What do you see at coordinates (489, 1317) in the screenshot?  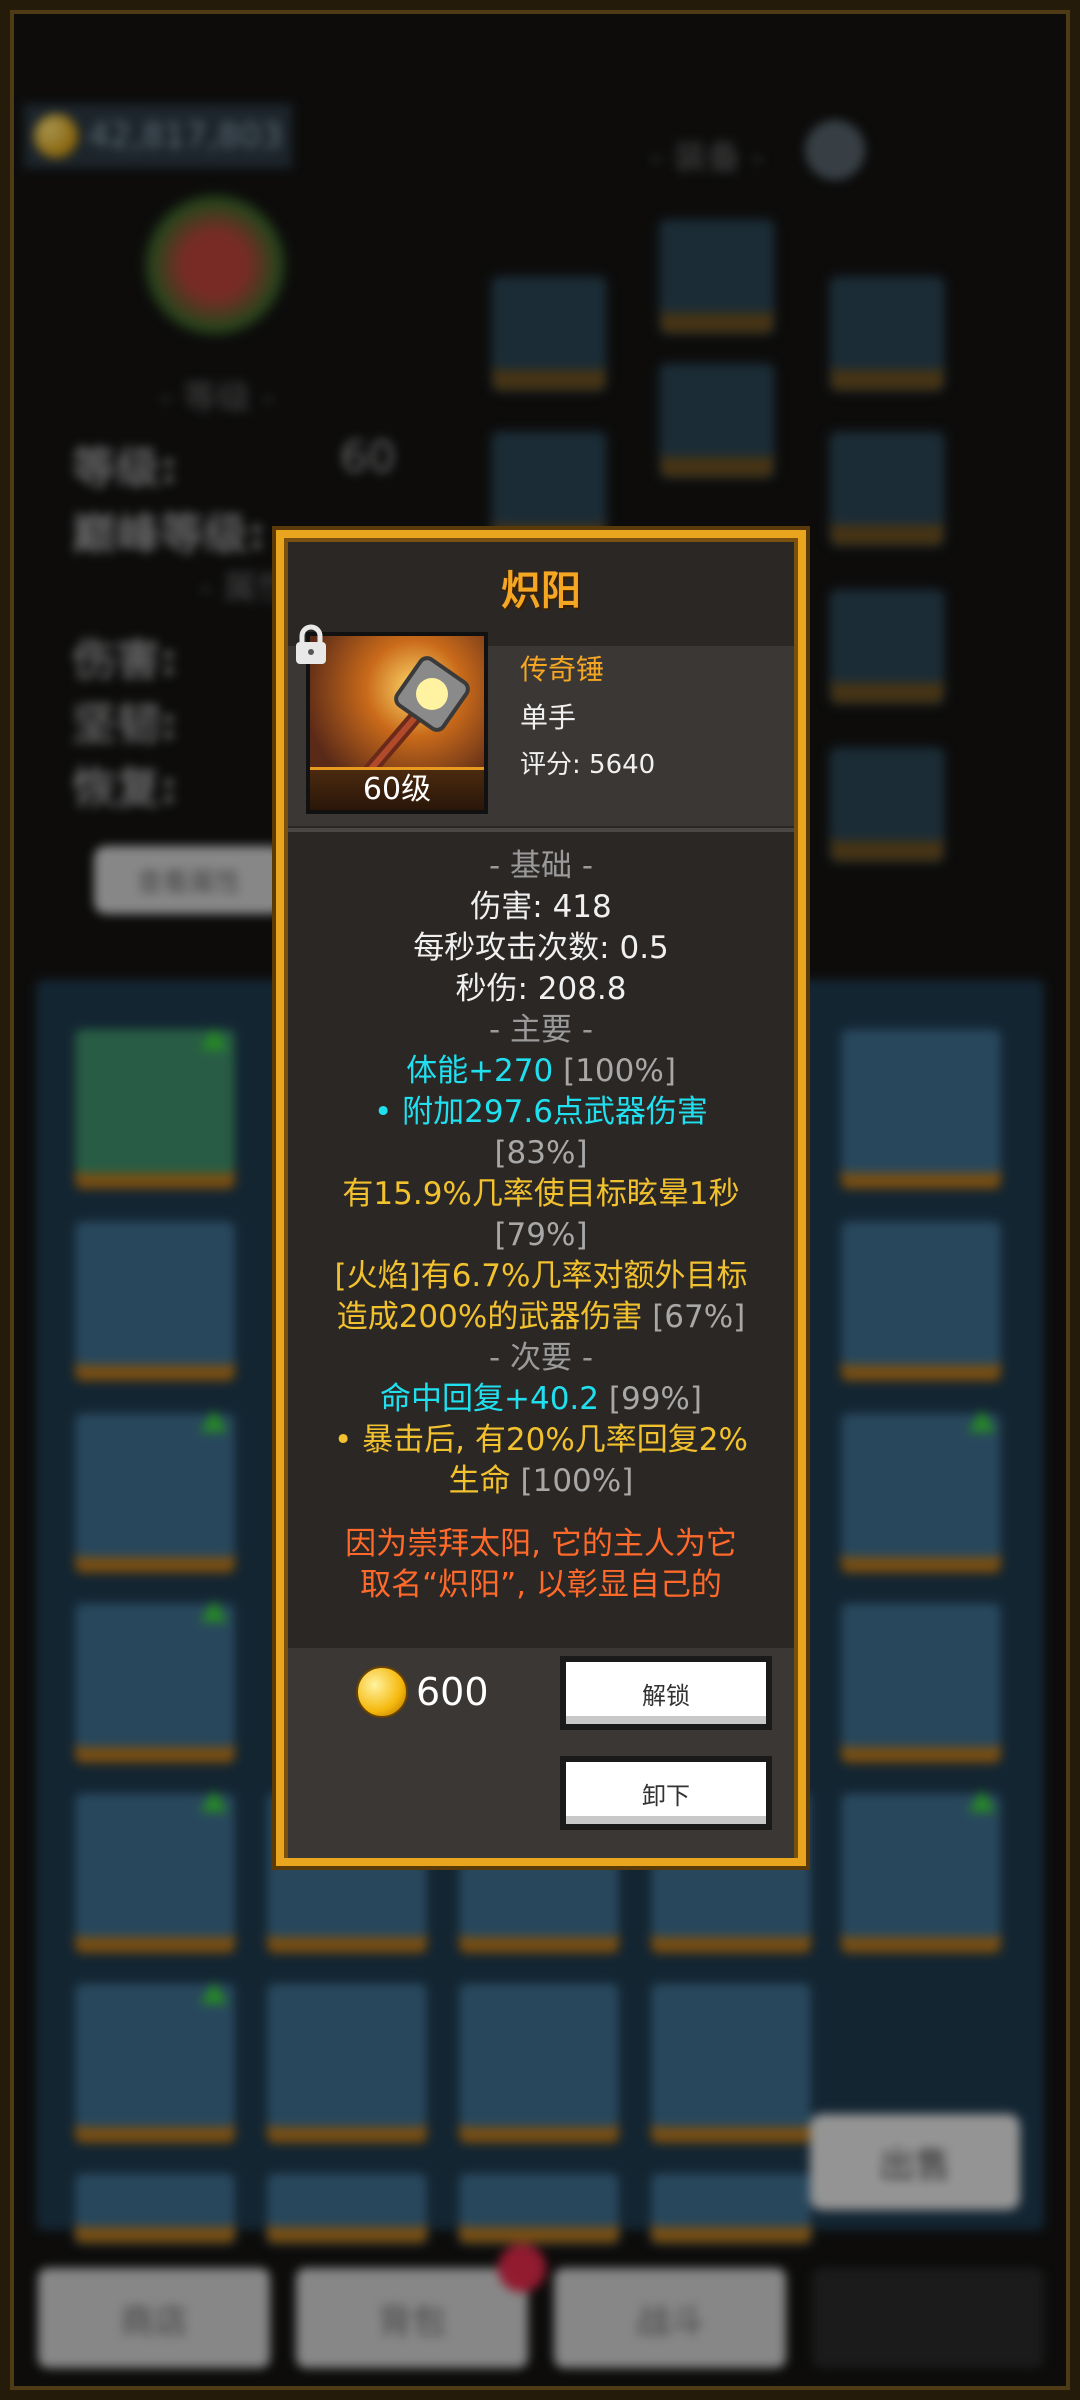 I see `main-stat-4-line2: 造成200%的武器伤害` at bounding box center [489, 1317].